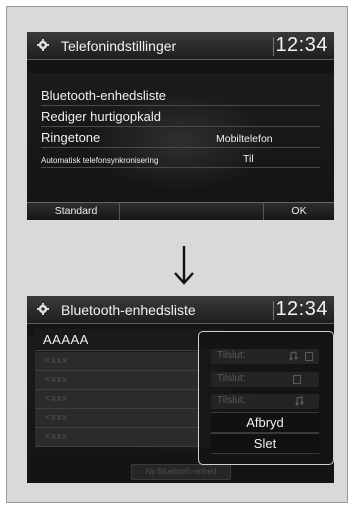  What do you see at coordinates (180, 137) in the screenshot?
I see `menu-item-ringtone: Ringetone Mobiltelefon` at bounding box center [180, 137].